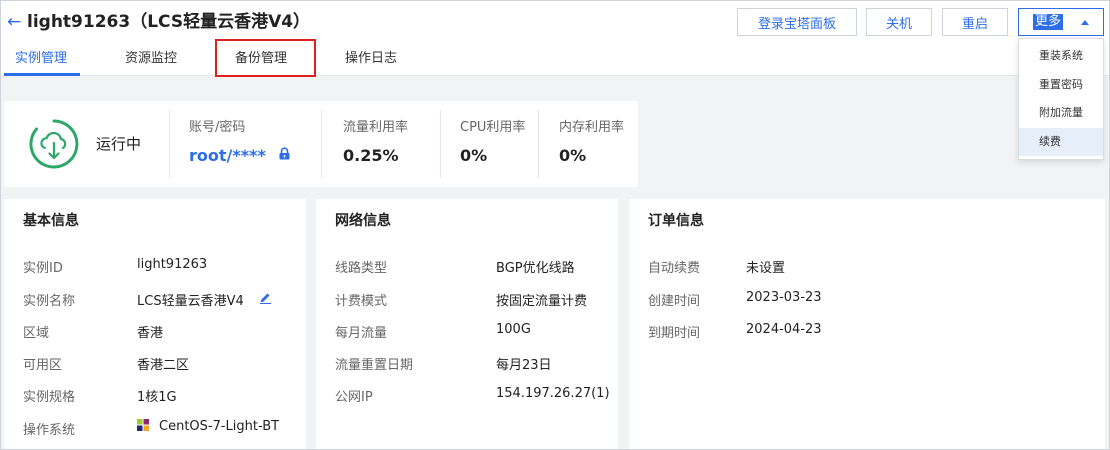 The width and height of the screenshot is (1110, 450). Describe the element at coordinates (265, 297) in the screenshot. I see `pencil-icon` at that location.